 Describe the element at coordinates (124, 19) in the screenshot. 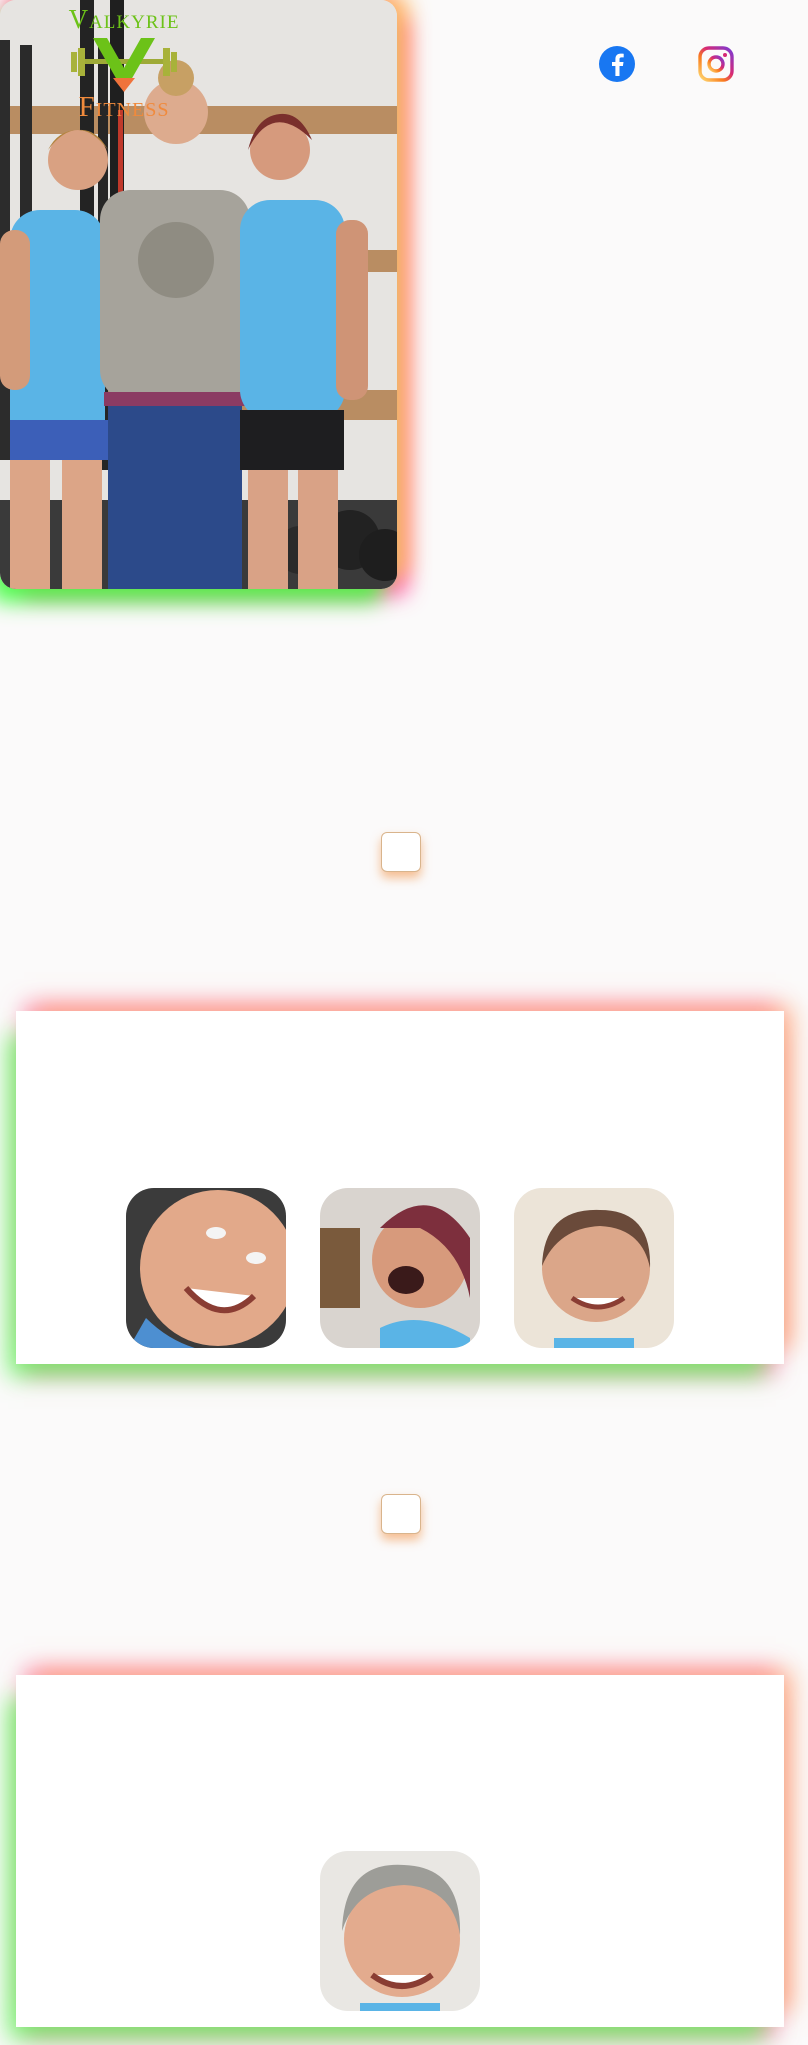

I see `logo-word-valkyrie: Valkyrie` at that location.